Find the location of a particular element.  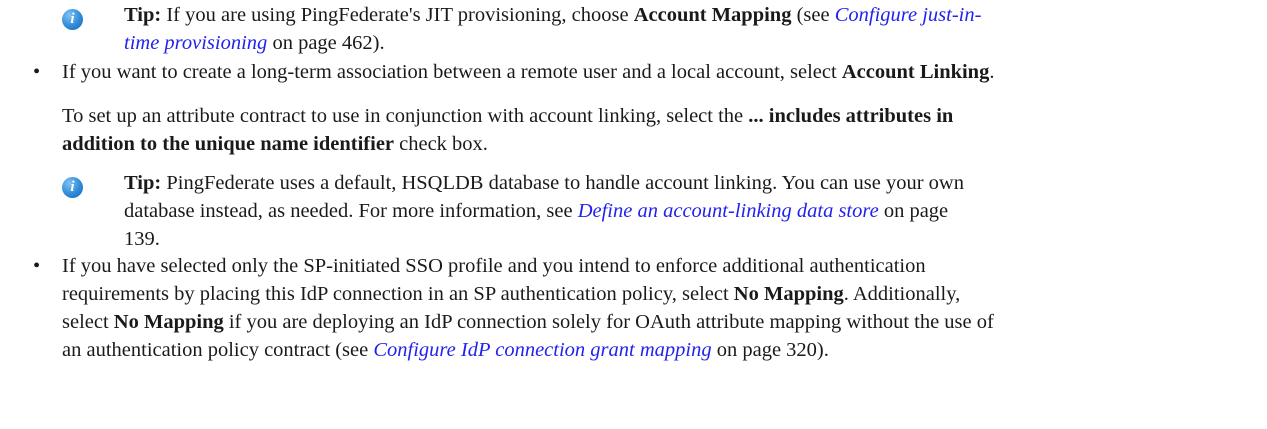

link-configure-jit: Configure just-in- is located at coordinates (908, 15).